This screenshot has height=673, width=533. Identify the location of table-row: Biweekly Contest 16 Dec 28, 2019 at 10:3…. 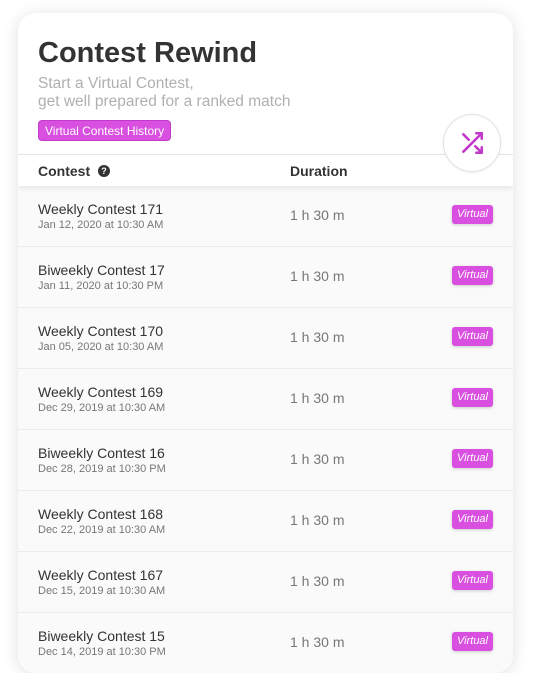
(265, 460).